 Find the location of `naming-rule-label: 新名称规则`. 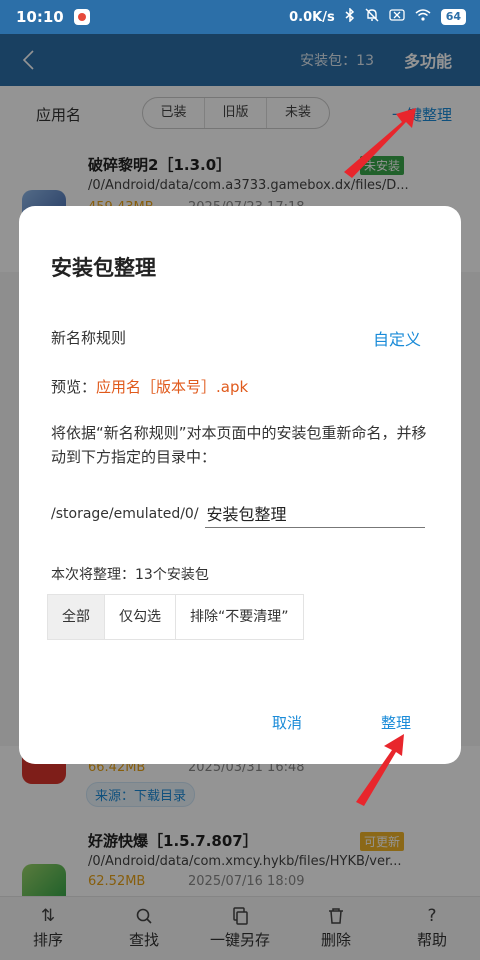

naming-rule-label: 新名称规则 is located at coordinates (89, 338).